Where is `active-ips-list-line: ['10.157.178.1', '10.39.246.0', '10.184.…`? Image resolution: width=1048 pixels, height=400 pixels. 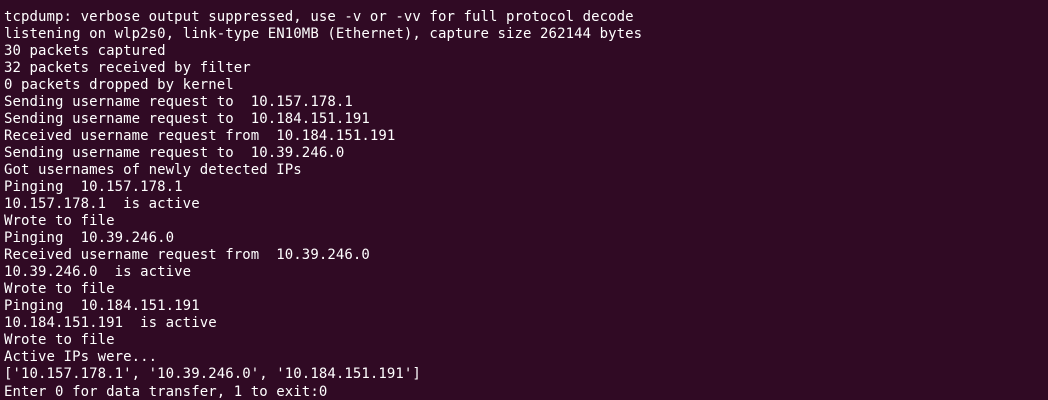 active-ips-list-line: ['10.157.178.1', '10.39.246.0', '10.184.… is located at coordinates (212, 374).